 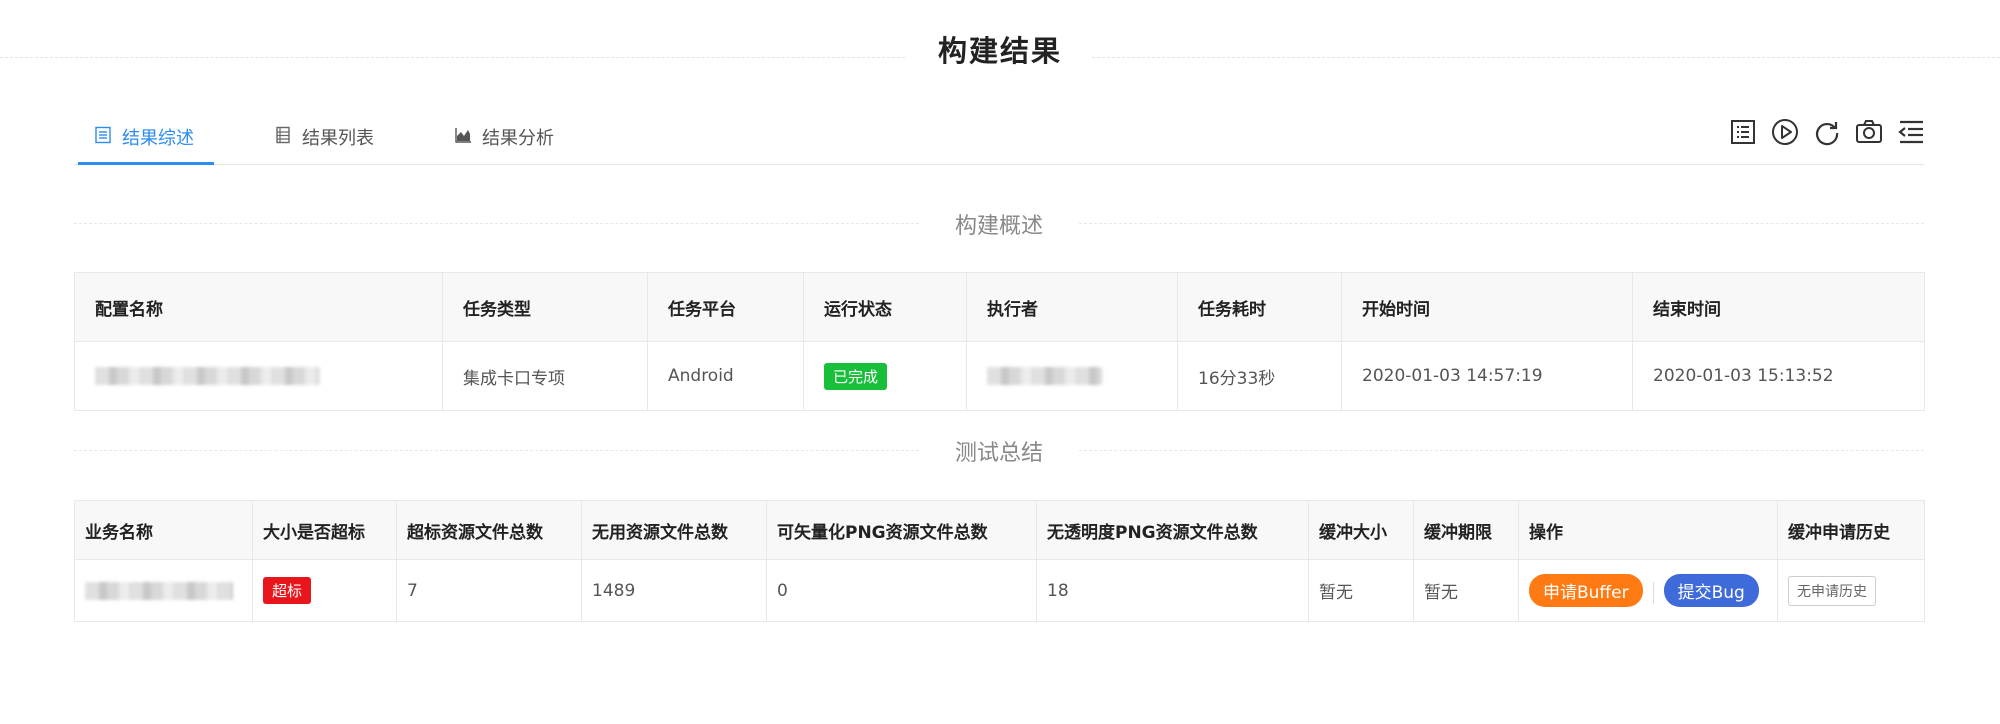 What do you see at coordinates (1361, 590) in the screenshot?
I see `buffer-size-cell: 暂无` at bounding box center [1361, 590].